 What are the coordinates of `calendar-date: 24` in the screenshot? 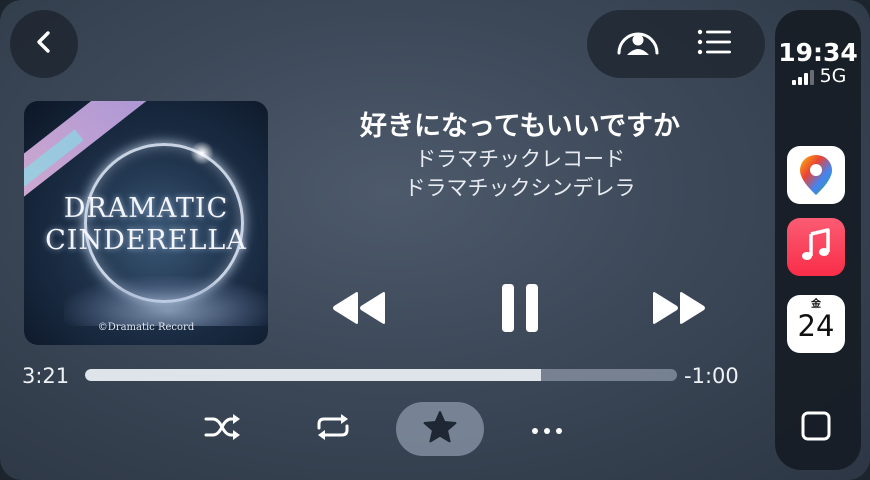 It's located at (816, 326).